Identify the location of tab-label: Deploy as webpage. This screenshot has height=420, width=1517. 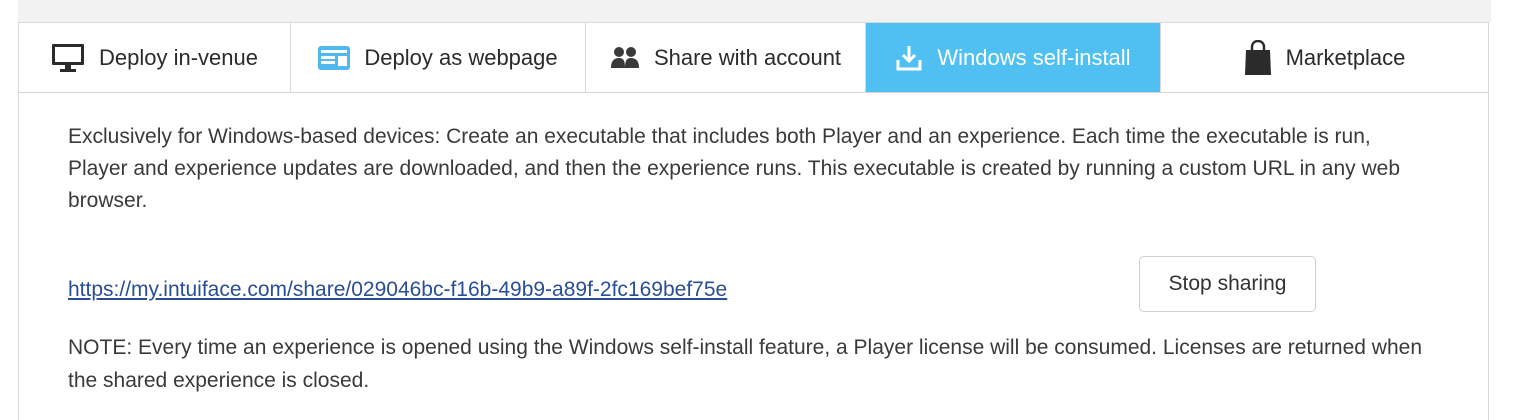
(461, 57).